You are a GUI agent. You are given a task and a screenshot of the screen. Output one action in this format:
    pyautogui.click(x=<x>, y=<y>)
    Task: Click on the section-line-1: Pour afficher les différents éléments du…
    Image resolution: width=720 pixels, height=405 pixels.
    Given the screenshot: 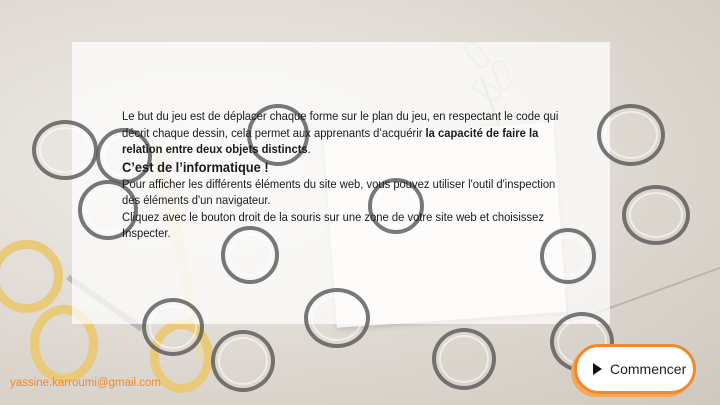 What is the action you would take?
    pyautogui.click(x=339, y=192)
    